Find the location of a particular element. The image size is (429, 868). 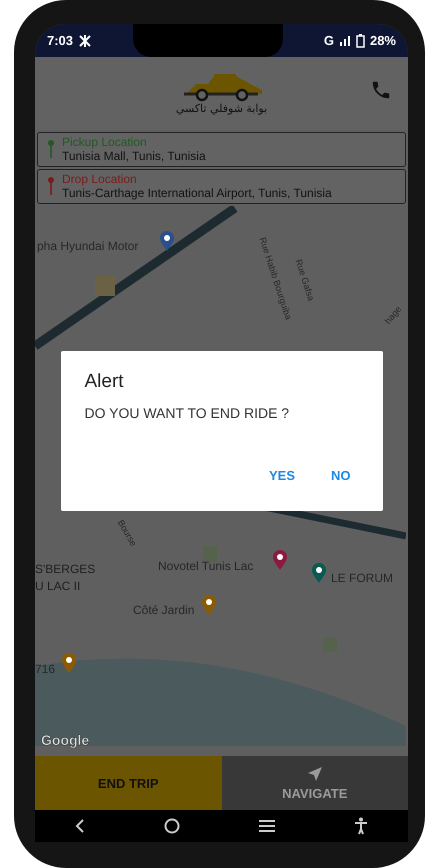

dialog-button: YES is located at coordinates (281, 475).